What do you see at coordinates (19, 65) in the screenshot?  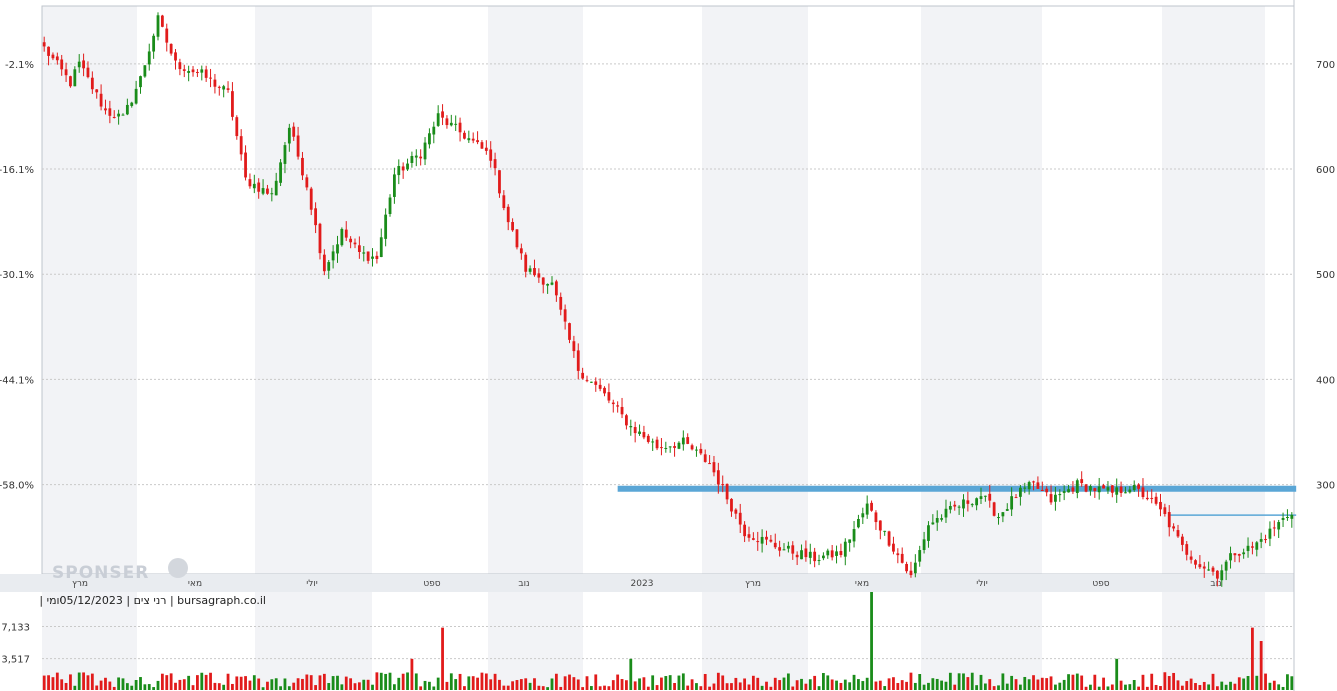 I see `left-axis-label: -2.1%` at bounding box center [19, 65].